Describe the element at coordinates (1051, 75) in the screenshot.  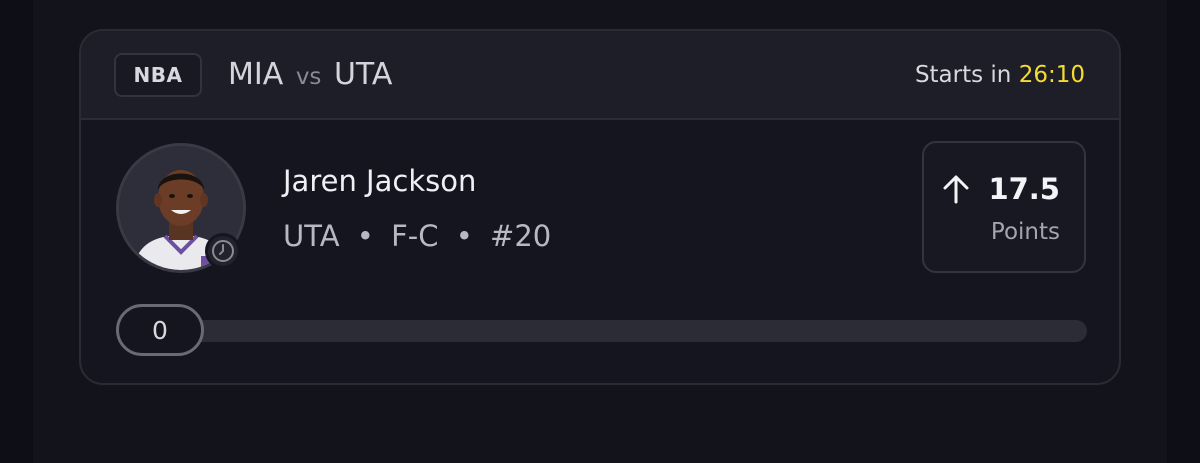
I see `countdown-timer: 26:10` at that location.